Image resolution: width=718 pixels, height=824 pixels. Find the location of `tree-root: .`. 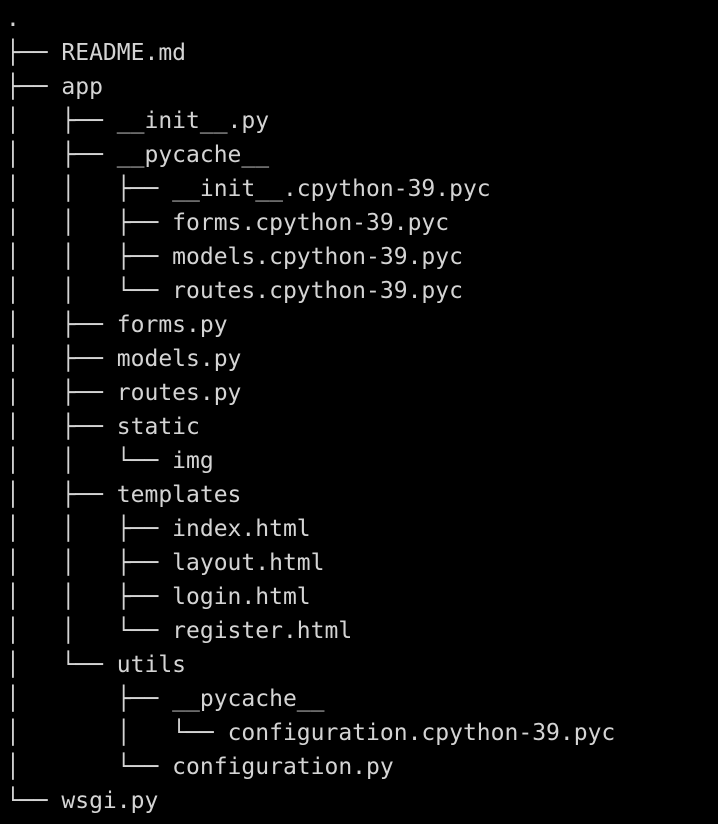

tree-root: . is located at coordinates (310, 19).